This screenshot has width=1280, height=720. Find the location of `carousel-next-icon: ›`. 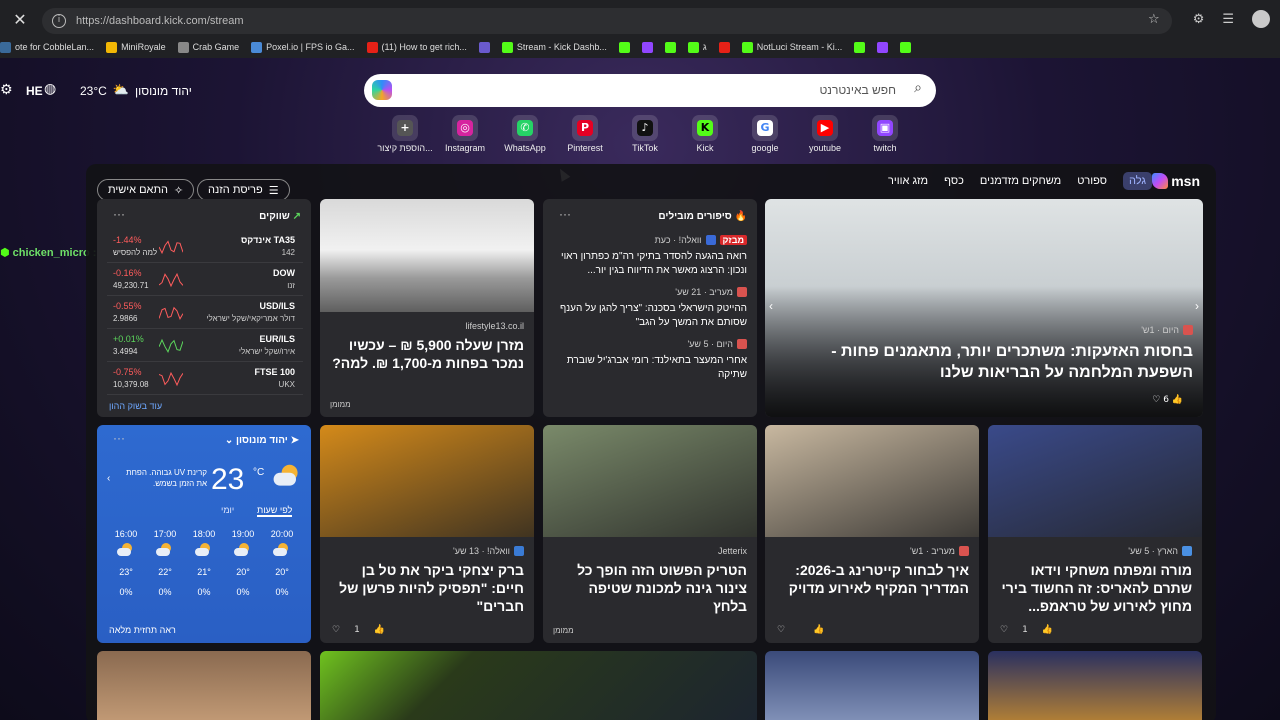

carousel-next-icon: › is located at coordinates (1197, 306).